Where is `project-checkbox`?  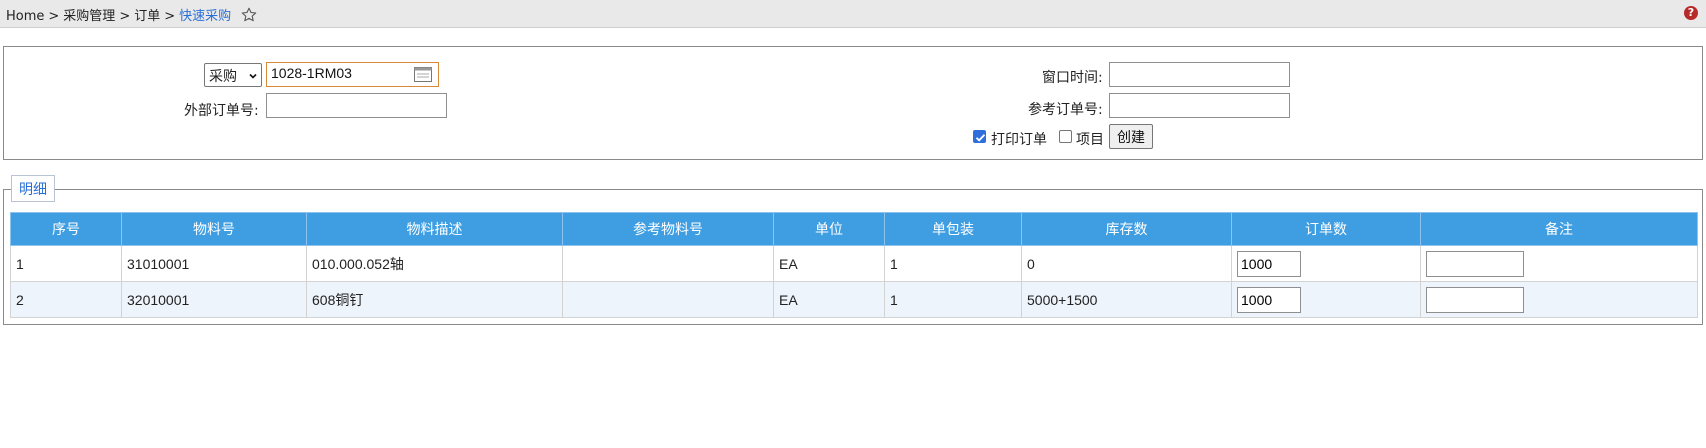 project-checkbox is located at coordinates (1065, 136).